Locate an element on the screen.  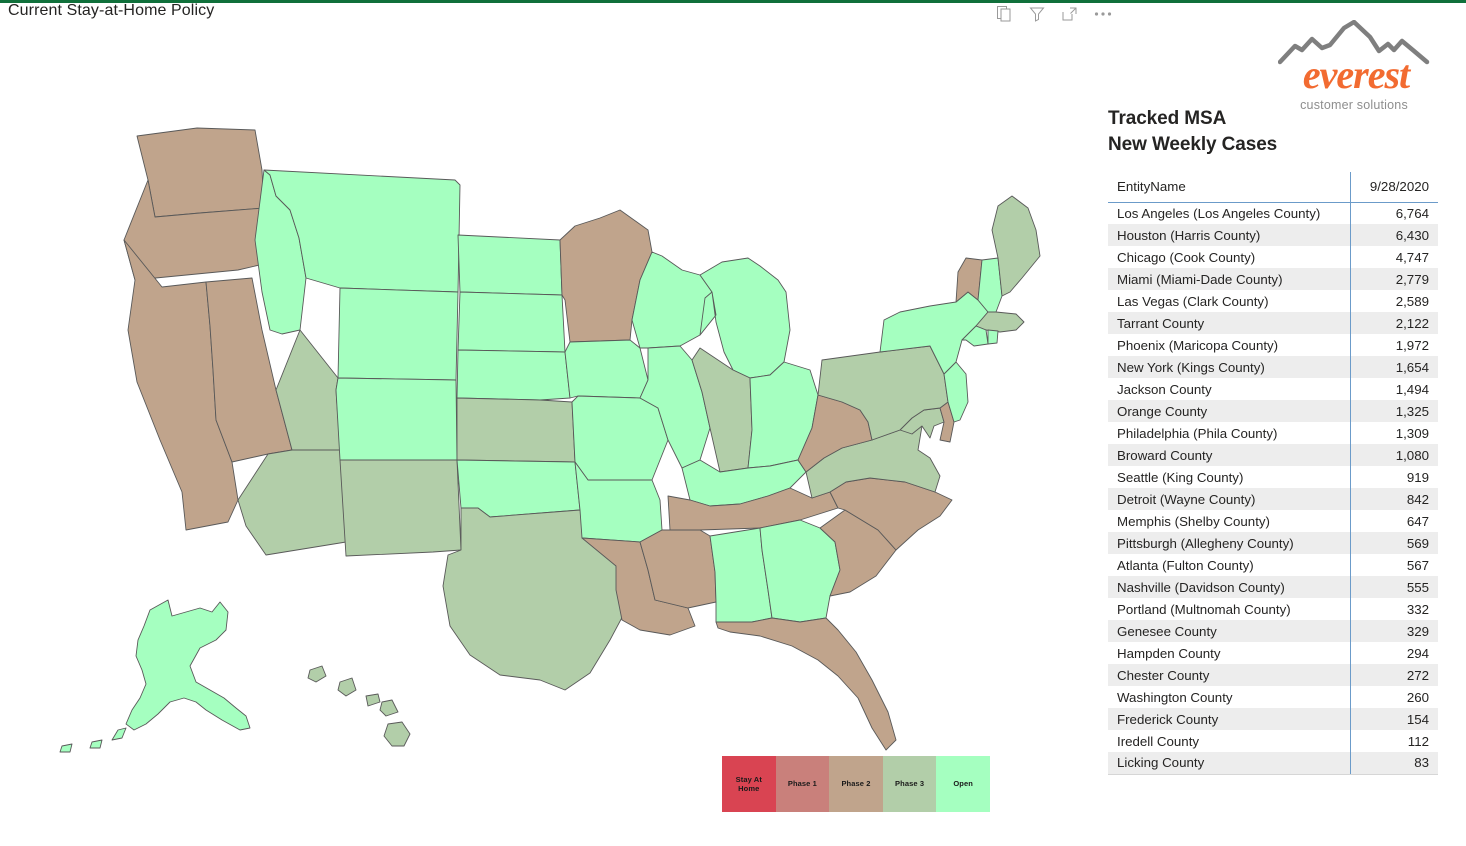
legend-segment-phase-1: Phase 1 is located at coordinates (802, 784).